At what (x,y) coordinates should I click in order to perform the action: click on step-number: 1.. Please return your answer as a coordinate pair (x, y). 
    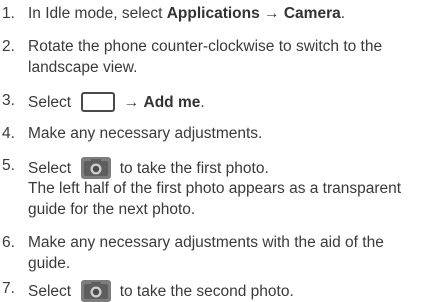
    Looking at the image, I should click on (8, 13).